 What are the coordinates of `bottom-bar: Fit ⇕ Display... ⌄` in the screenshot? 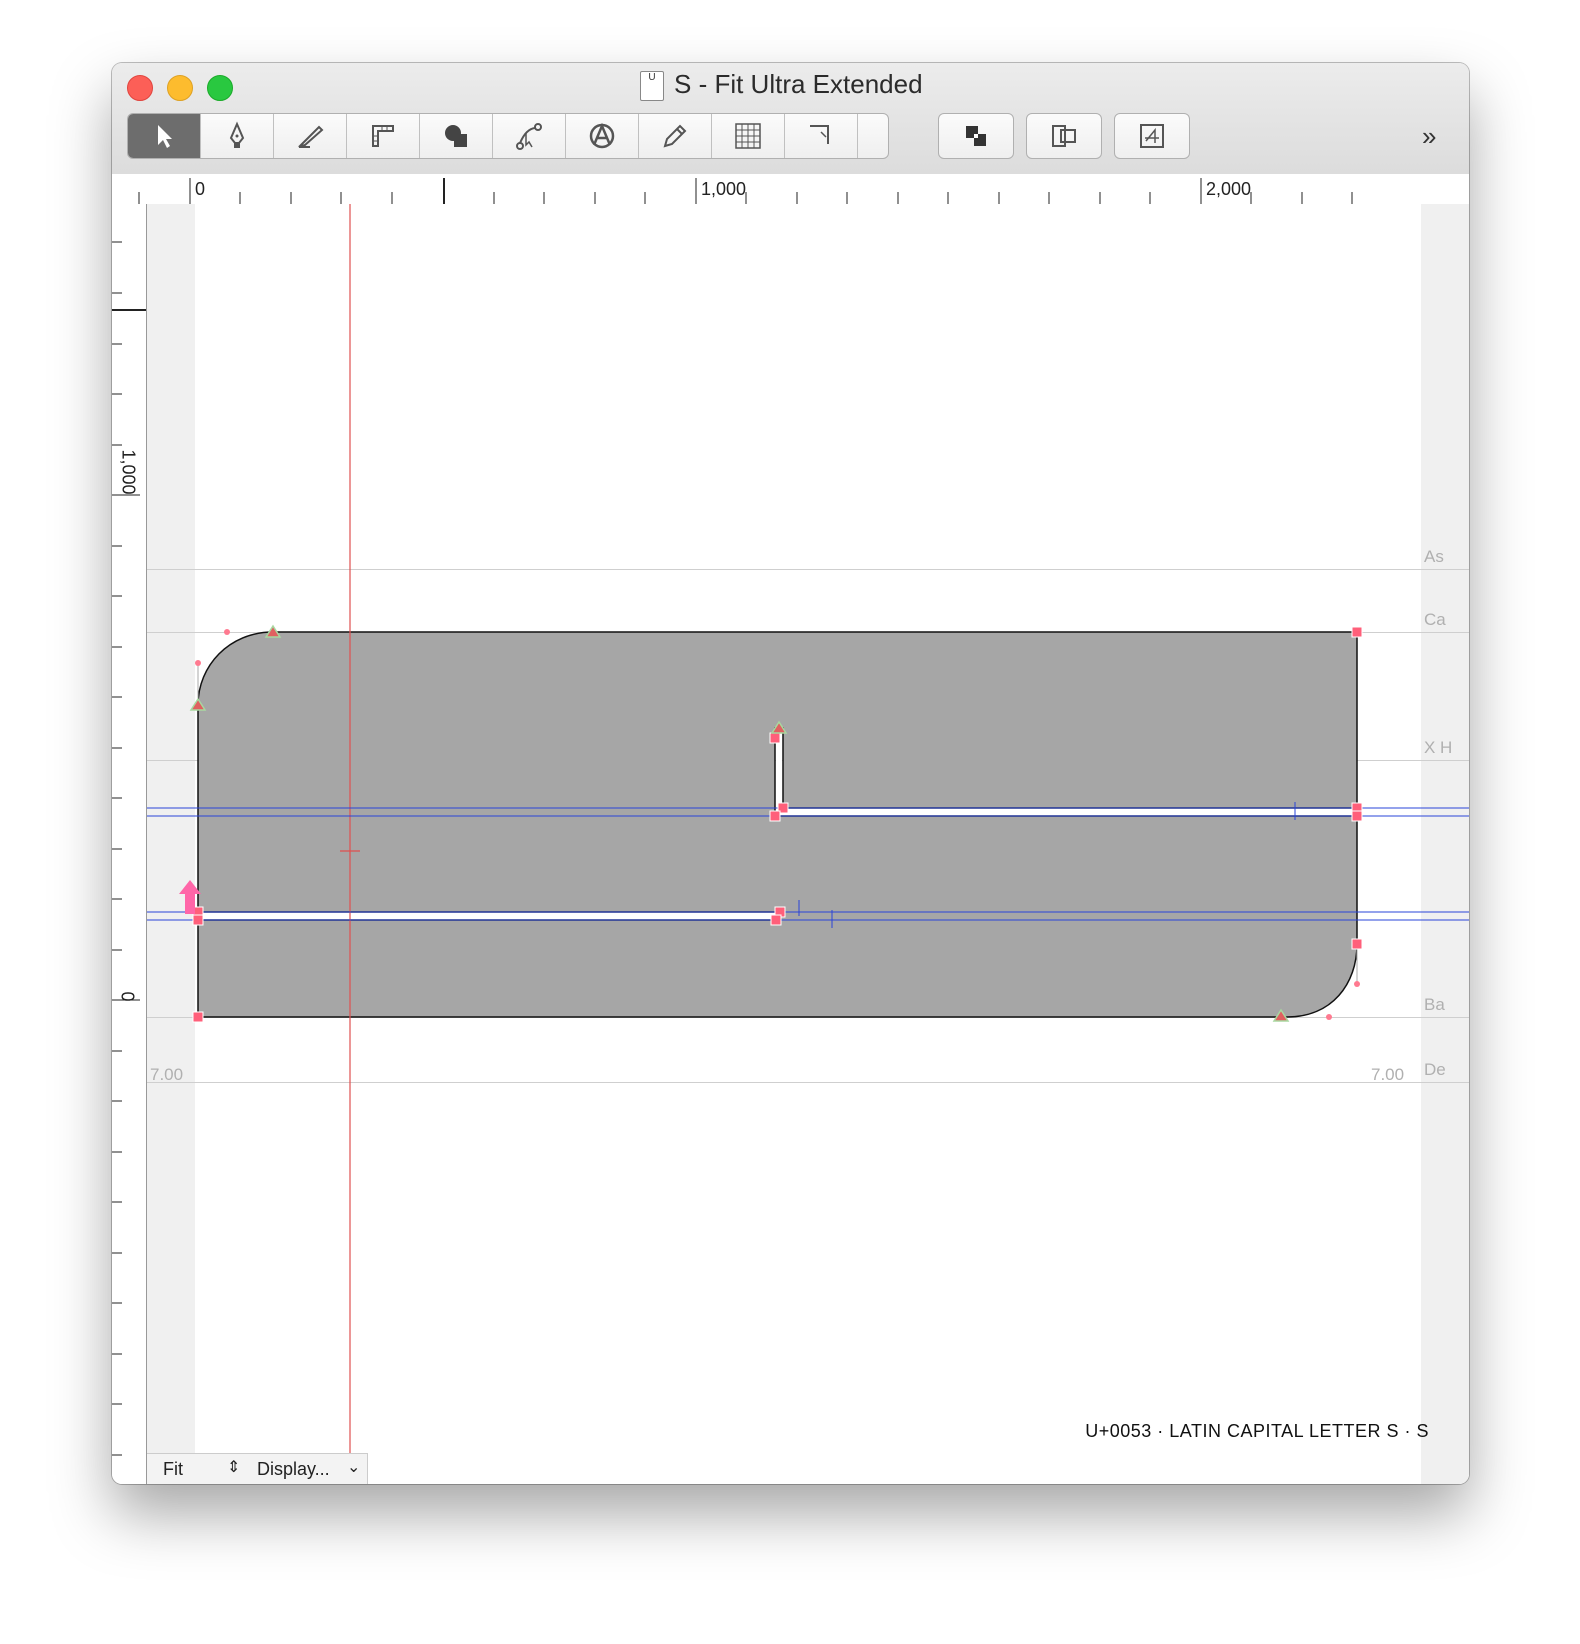 It's located at (257, 1468).